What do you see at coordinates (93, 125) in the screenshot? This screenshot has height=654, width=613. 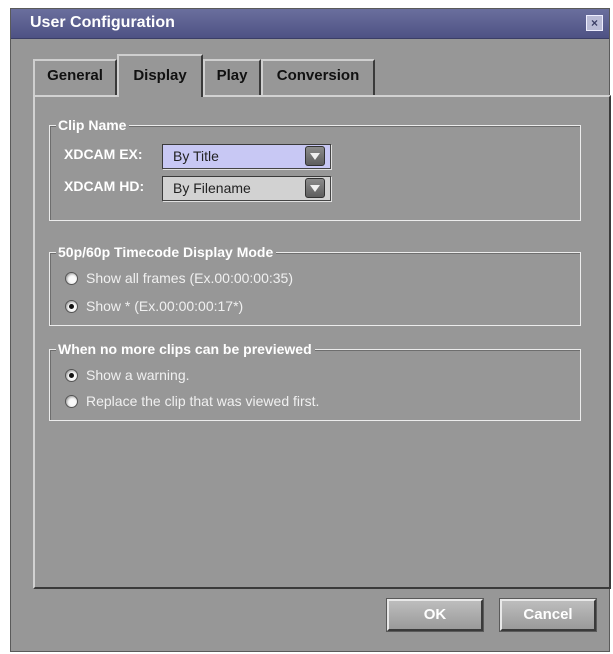 I see `clip-name-legend: Clip Name` at bounding box center [93, 125].